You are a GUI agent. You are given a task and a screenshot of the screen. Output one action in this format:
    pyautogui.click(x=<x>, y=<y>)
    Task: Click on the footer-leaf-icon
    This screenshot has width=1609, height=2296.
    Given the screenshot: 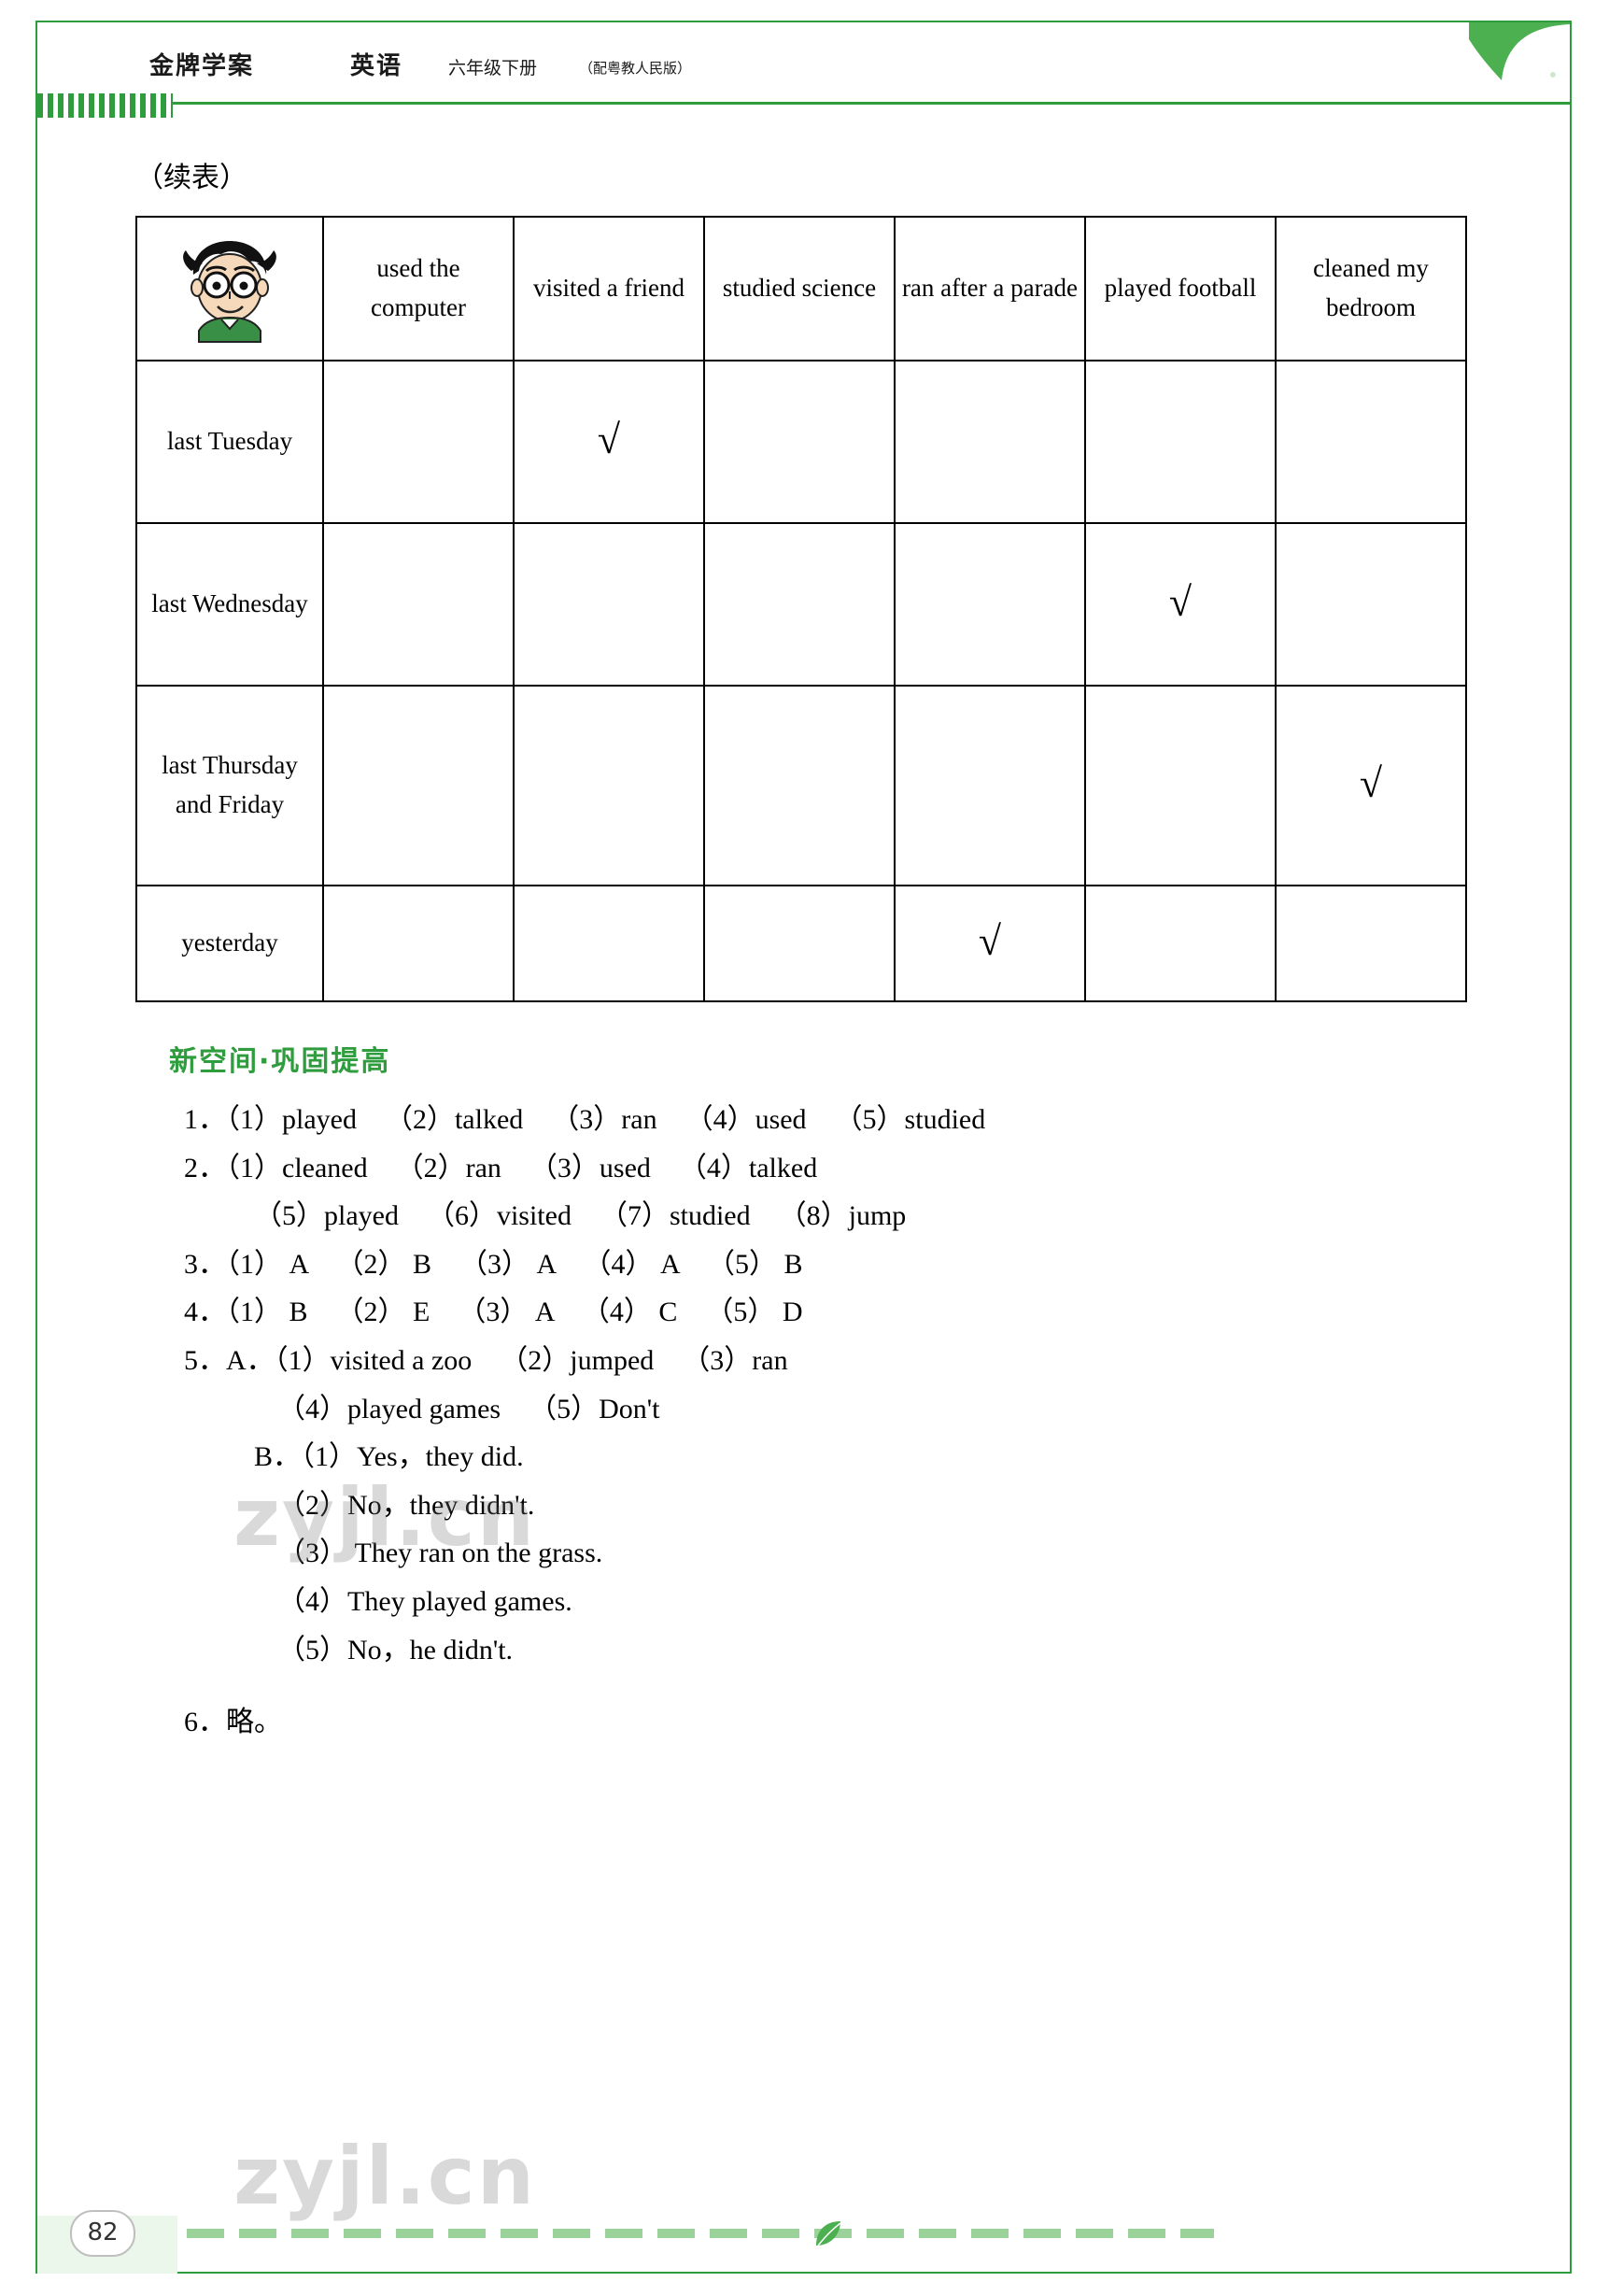 What is the action you would take?
    pyautogui.click(x=828, y=2233)
    